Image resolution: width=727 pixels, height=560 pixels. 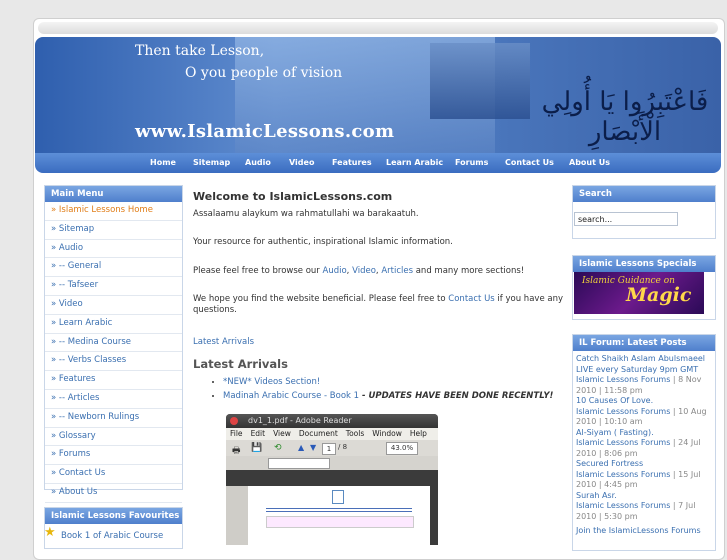 What do you see at coordinates (343, 447) in the screenshot?
I see `page-total: / 8` at bounding box center [343, 447].